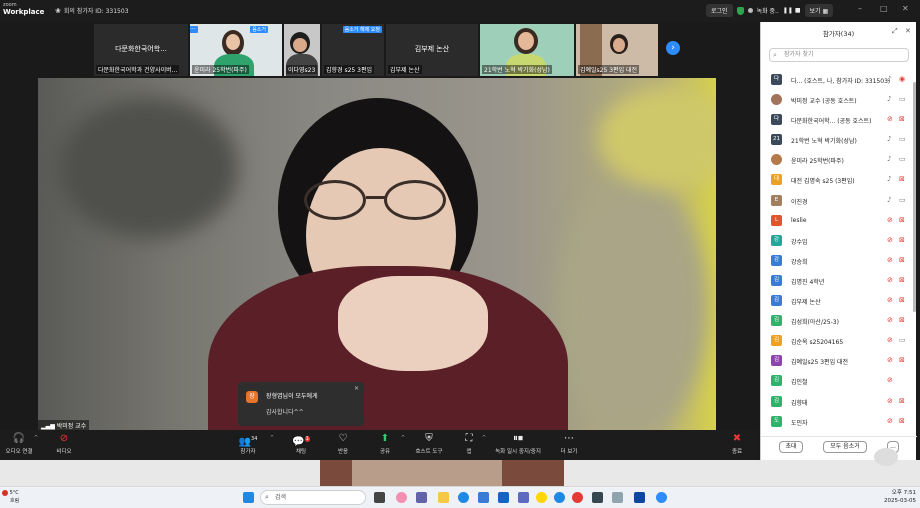  What do you see at coordinates (719, 10) in the screenshot?
I see `login-button: 로그인` at bounding box center [719, 10].